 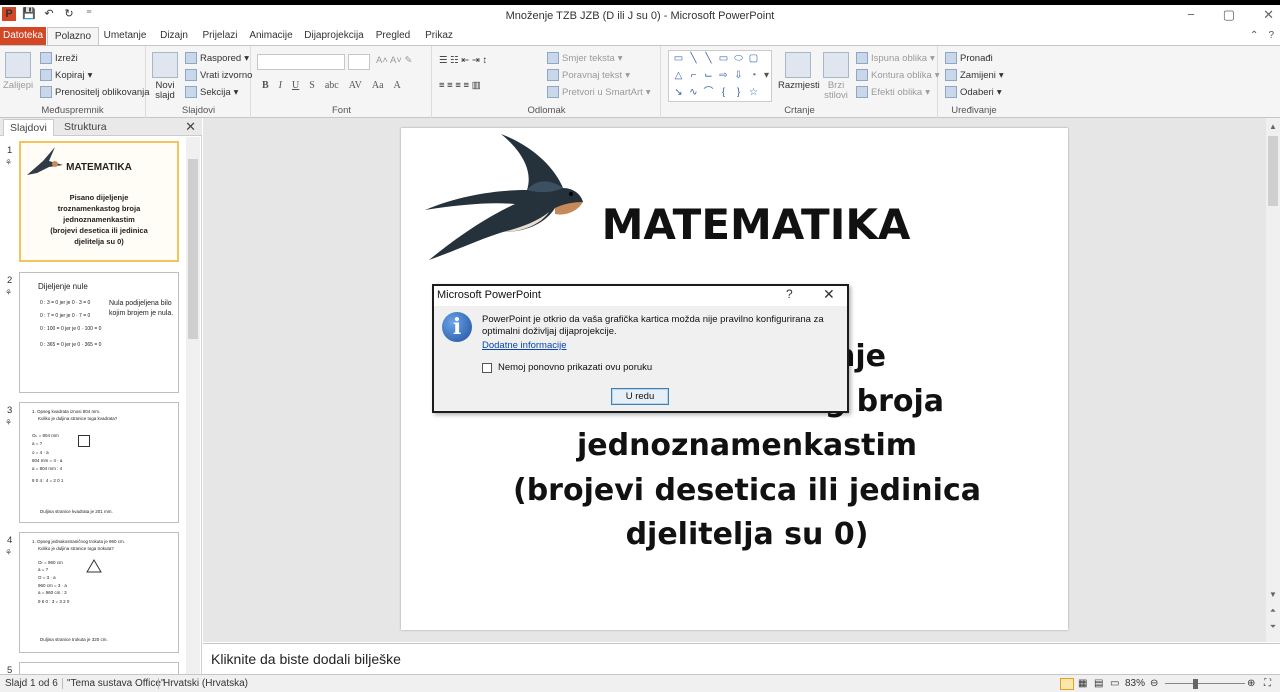 I want to click on strikethrough-icon: abc, so click(x=332, y=85).